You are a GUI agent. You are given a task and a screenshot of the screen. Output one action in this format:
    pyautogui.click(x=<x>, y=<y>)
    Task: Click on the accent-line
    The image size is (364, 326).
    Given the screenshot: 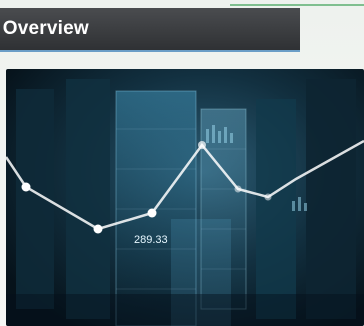 What is the action you would take?
    pyautogui.click(x=297, y=5)
    